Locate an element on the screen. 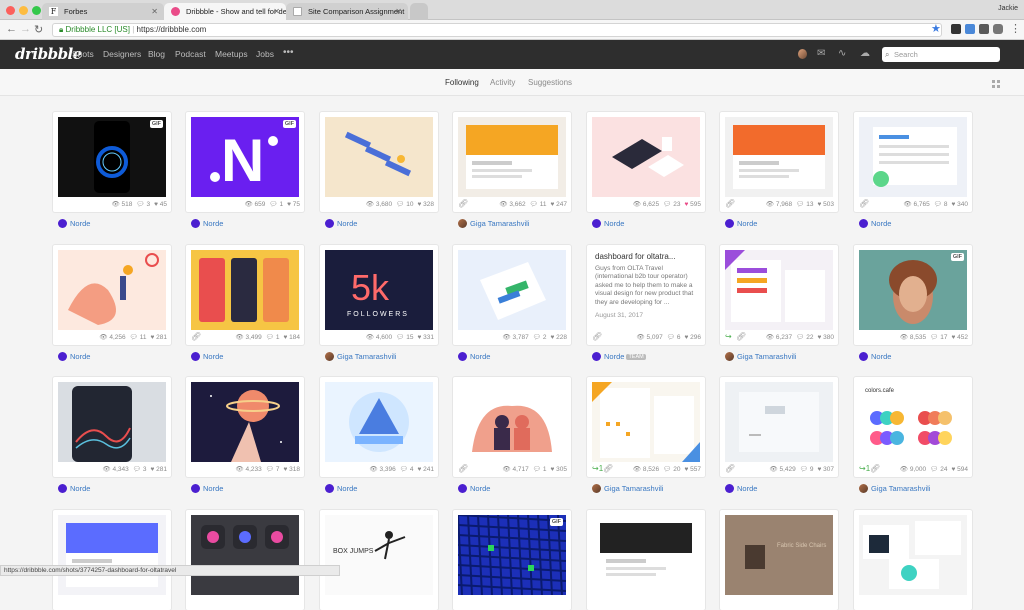 This screenshot has height=610, width=1024. shot-card: 👁︎ 4,233 💬︎ 7 ♥ 318 is located at coordinates (245, 427).